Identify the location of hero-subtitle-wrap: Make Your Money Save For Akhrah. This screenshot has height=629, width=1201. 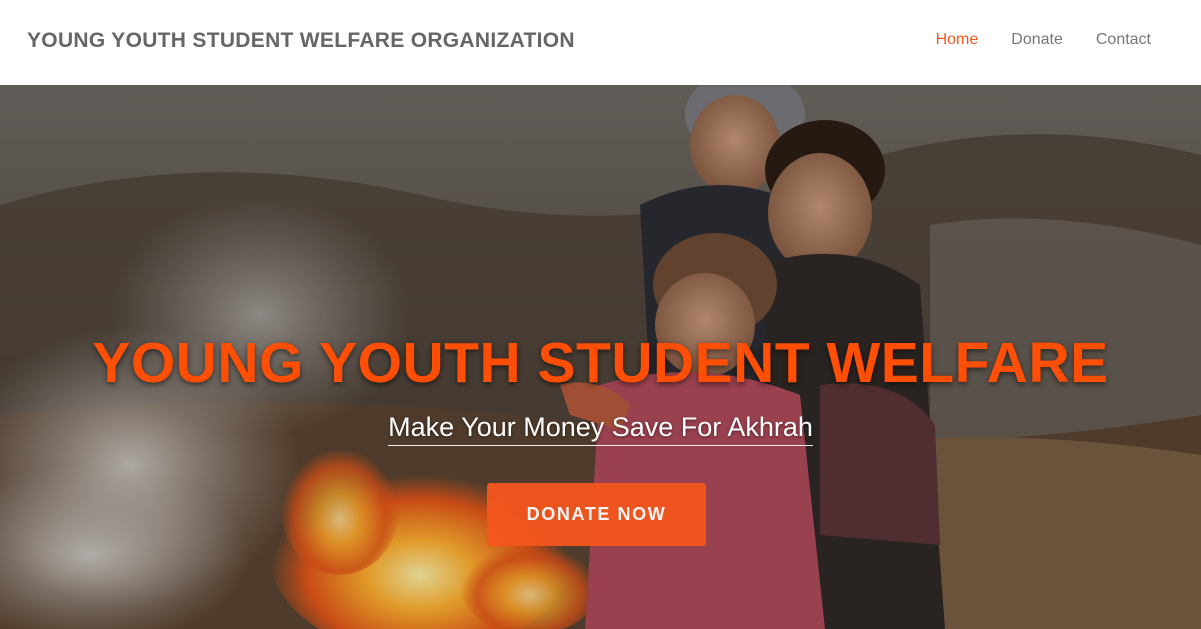
(600, 429).